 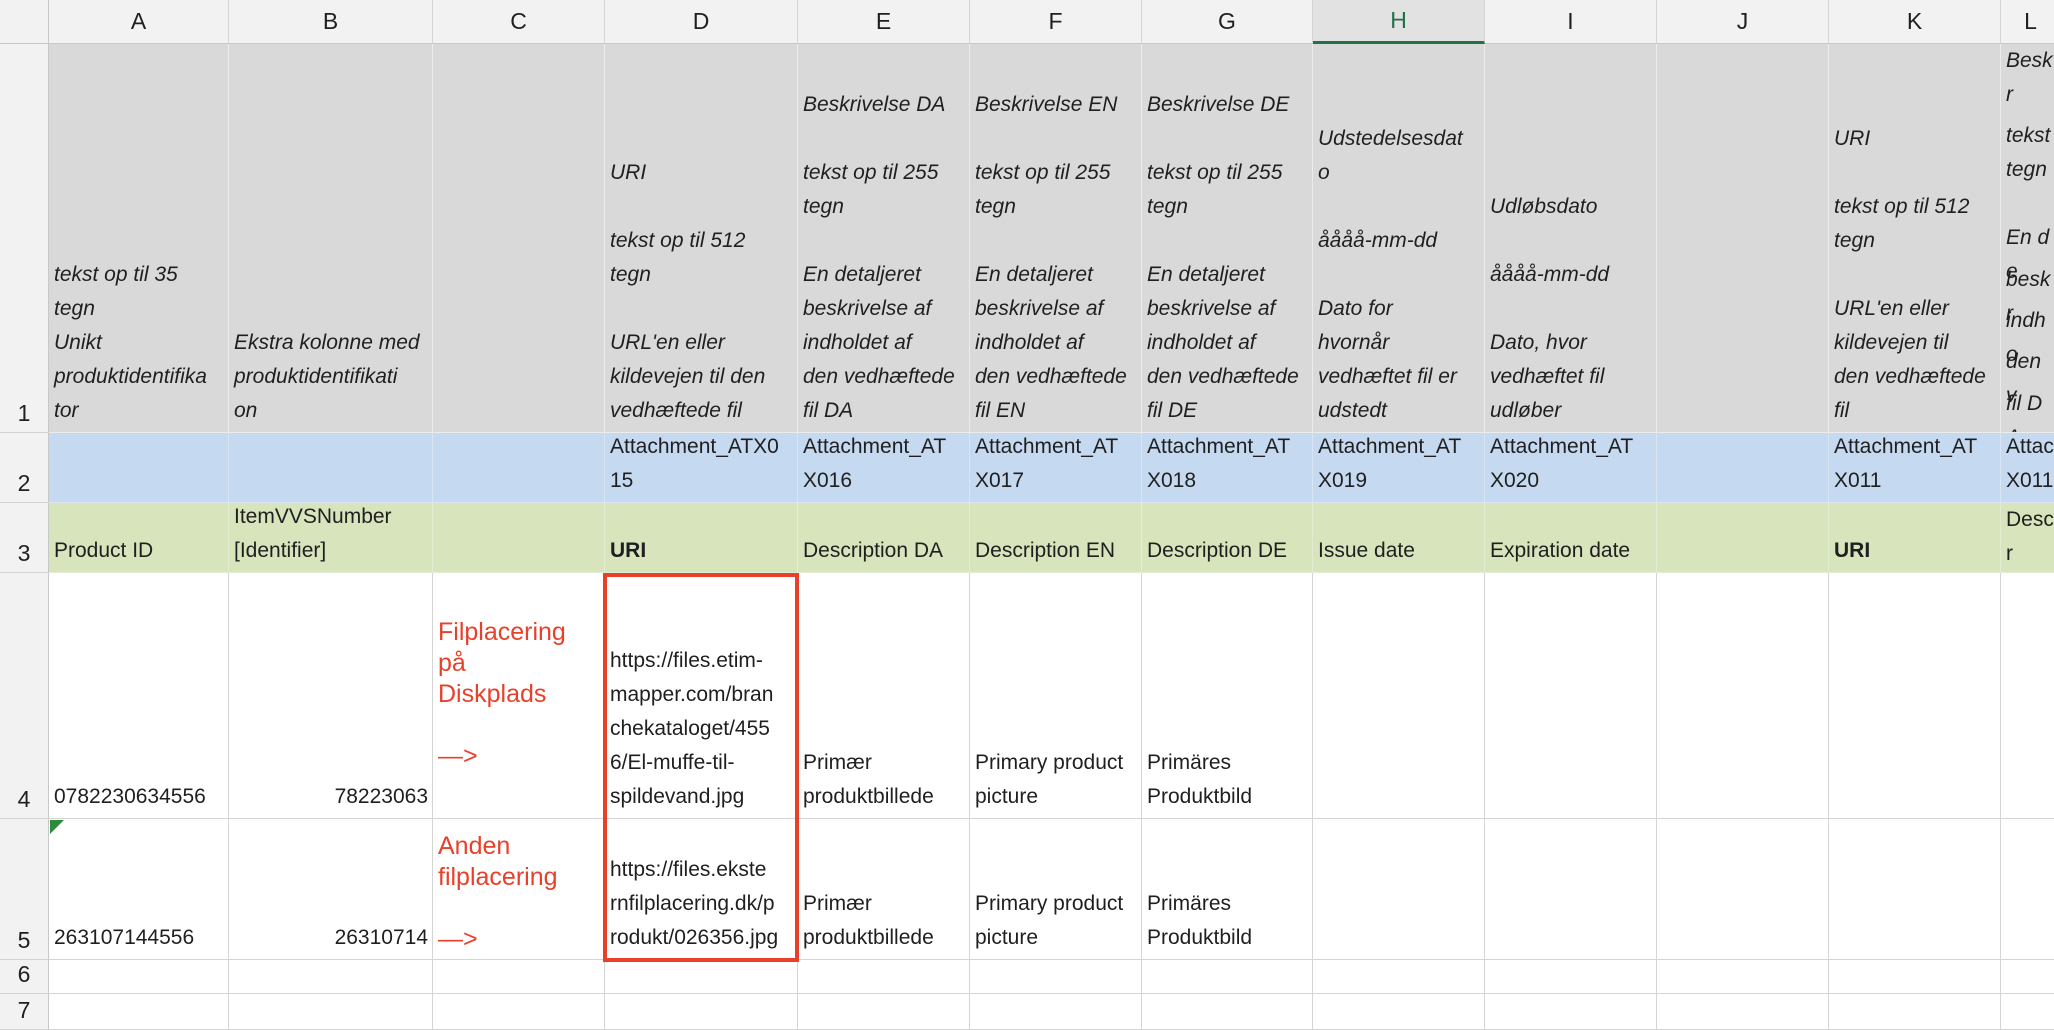 I want to click on cell-h7, so click(x=1399, y=1012).